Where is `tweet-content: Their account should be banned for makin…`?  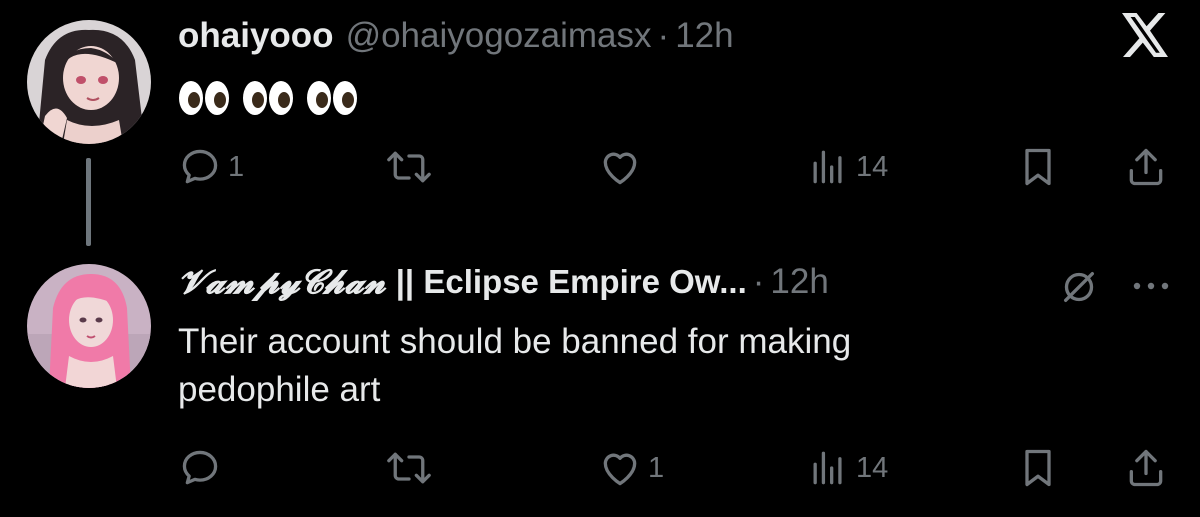 tweet-content: Their account should be banned for makin… is located at coordinates (514, 366).